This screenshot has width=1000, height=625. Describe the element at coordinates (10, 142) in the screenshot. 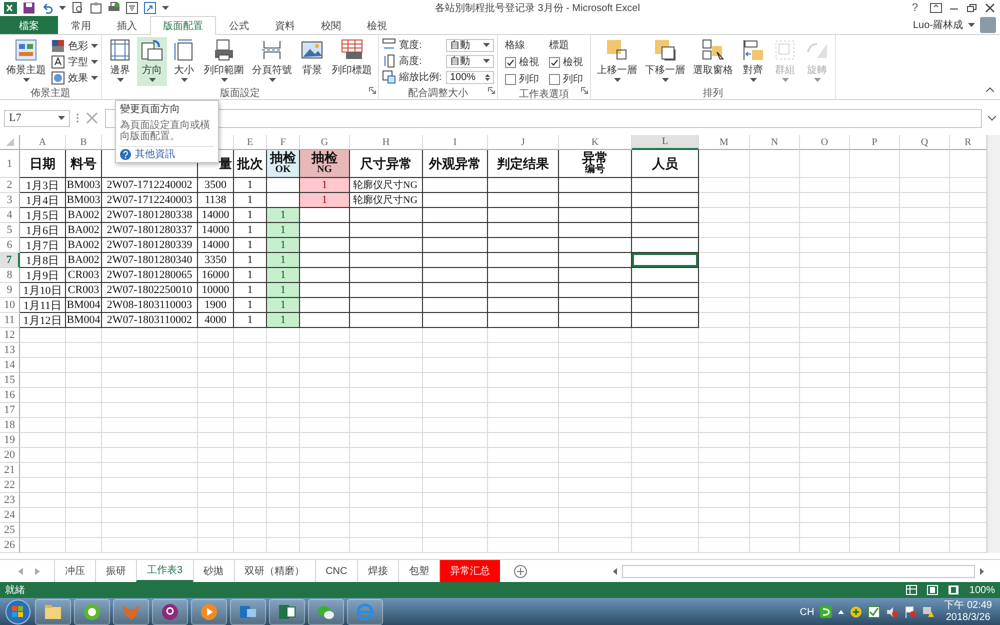

I see `select-all-triangle-icon` at that location.